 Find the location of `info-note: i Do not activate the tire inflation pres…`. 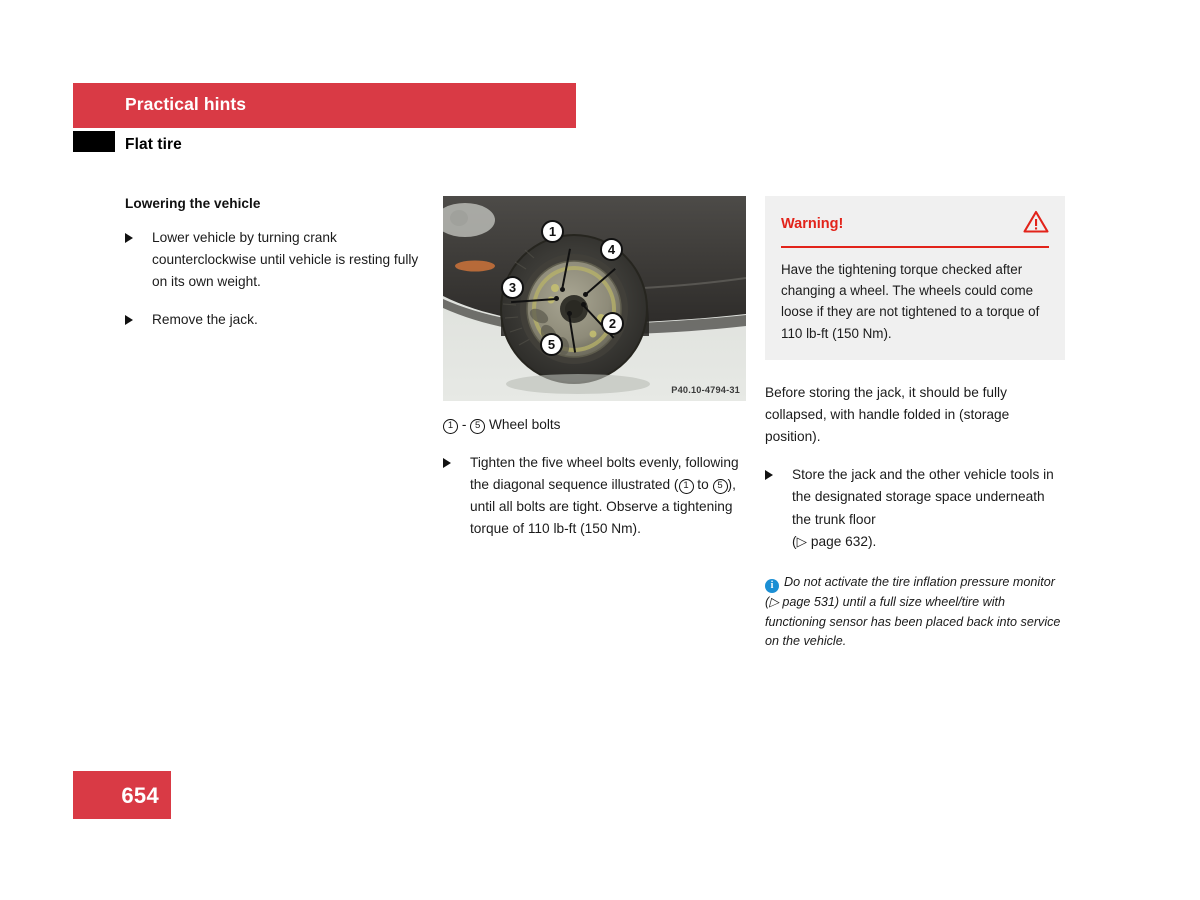

info-note: i Do not activate the tire inflation pres… is located at coordinates (915, 612).